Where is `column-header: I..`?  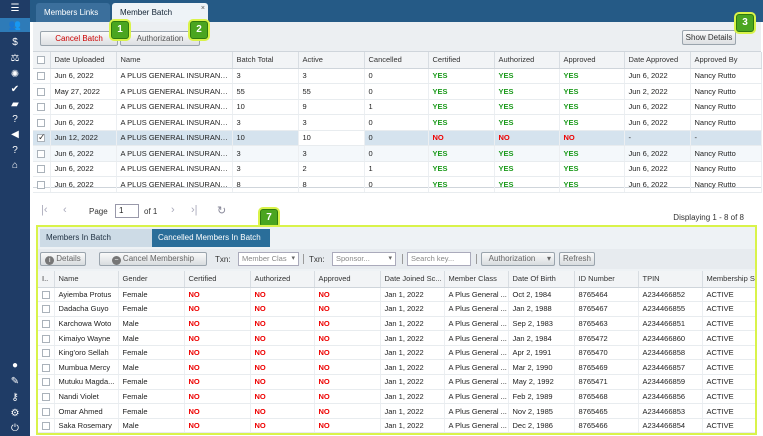
column-header: I.. is located at coordinates (46, 279).